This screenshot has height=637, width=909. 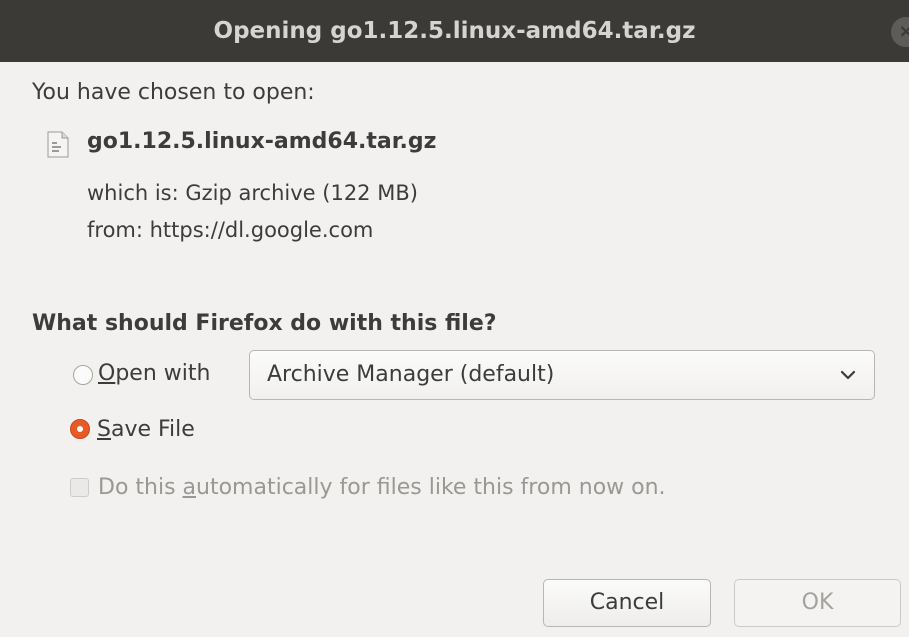 What do you see at coordinates (189, 487) in the screenshot?
I see `auto-action-mnemonic: a` at bounding box center [189, 487].